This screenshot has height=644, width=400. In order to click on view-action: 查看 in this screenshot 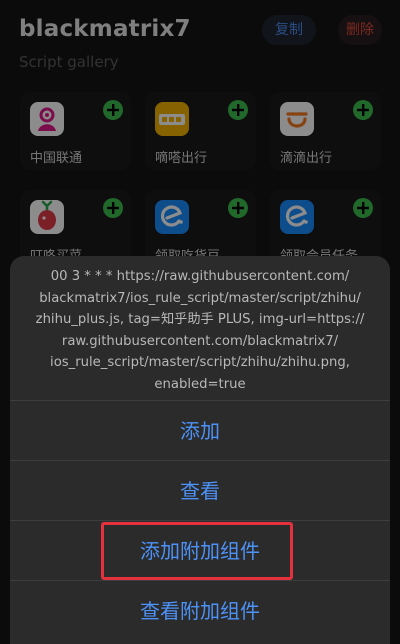, I will do `click(200, 490)`.